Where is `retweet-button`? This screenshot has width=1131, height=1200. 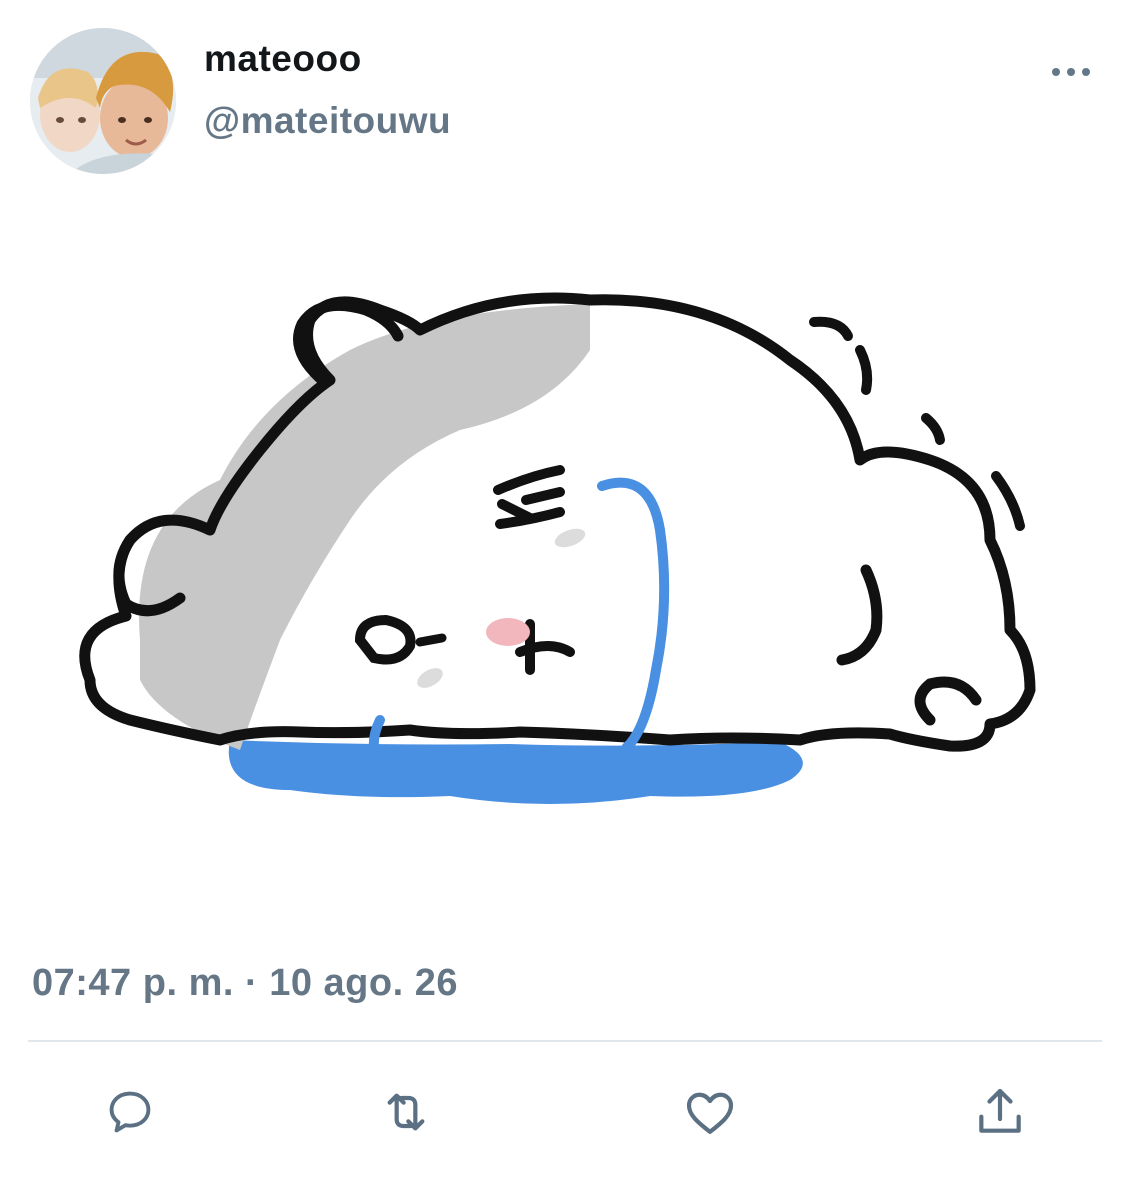
retweet-button is located at coordinates (406, 1112).